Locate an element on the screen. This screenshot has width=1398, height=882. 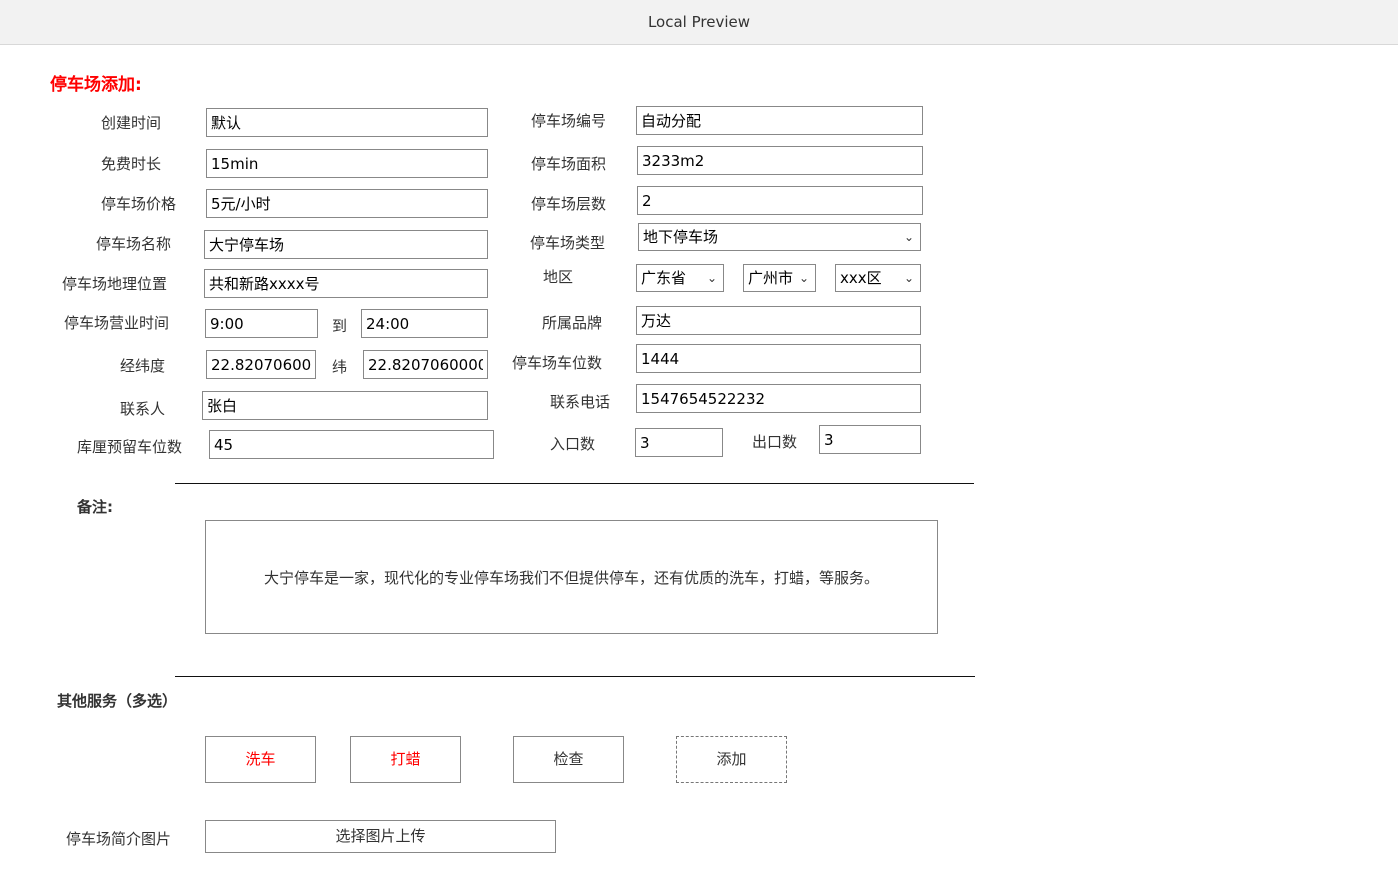
service-wash-button: 洗车 is located at coordinates (260, 759).